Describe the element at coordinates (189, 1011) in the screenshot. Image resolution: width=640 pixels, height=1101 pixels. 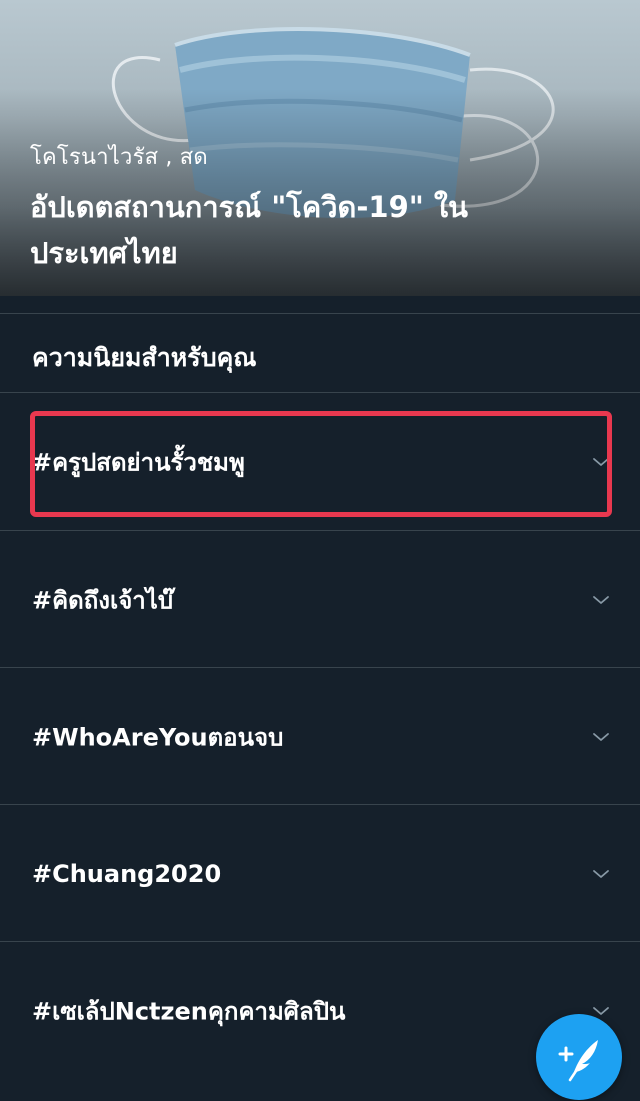
I see `trend-label: #เซเล้ปNctzenคุกคามศิลปิน` at that location.